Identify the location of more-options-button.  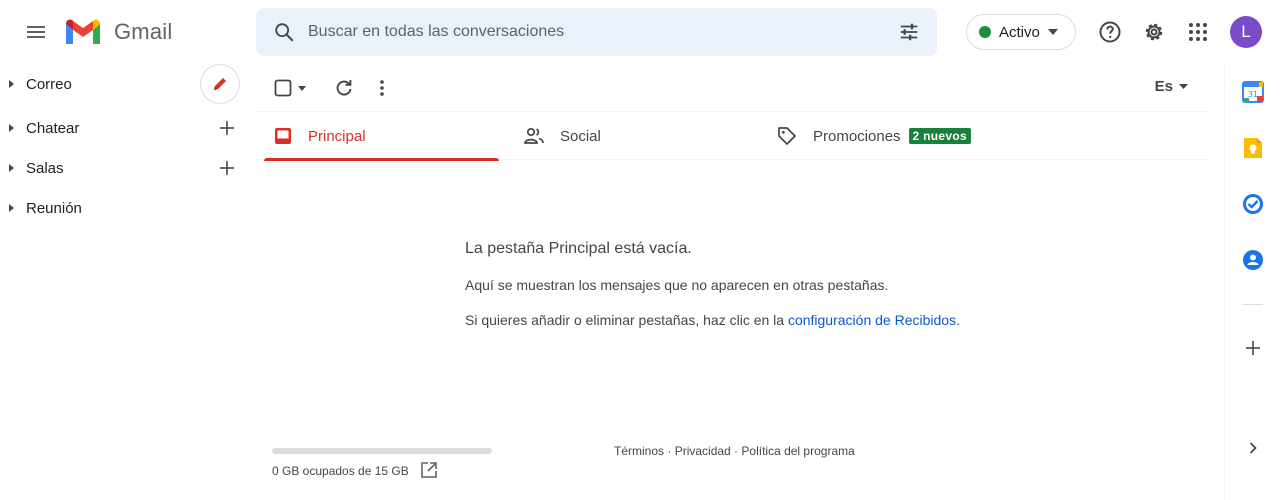
(382, 88).